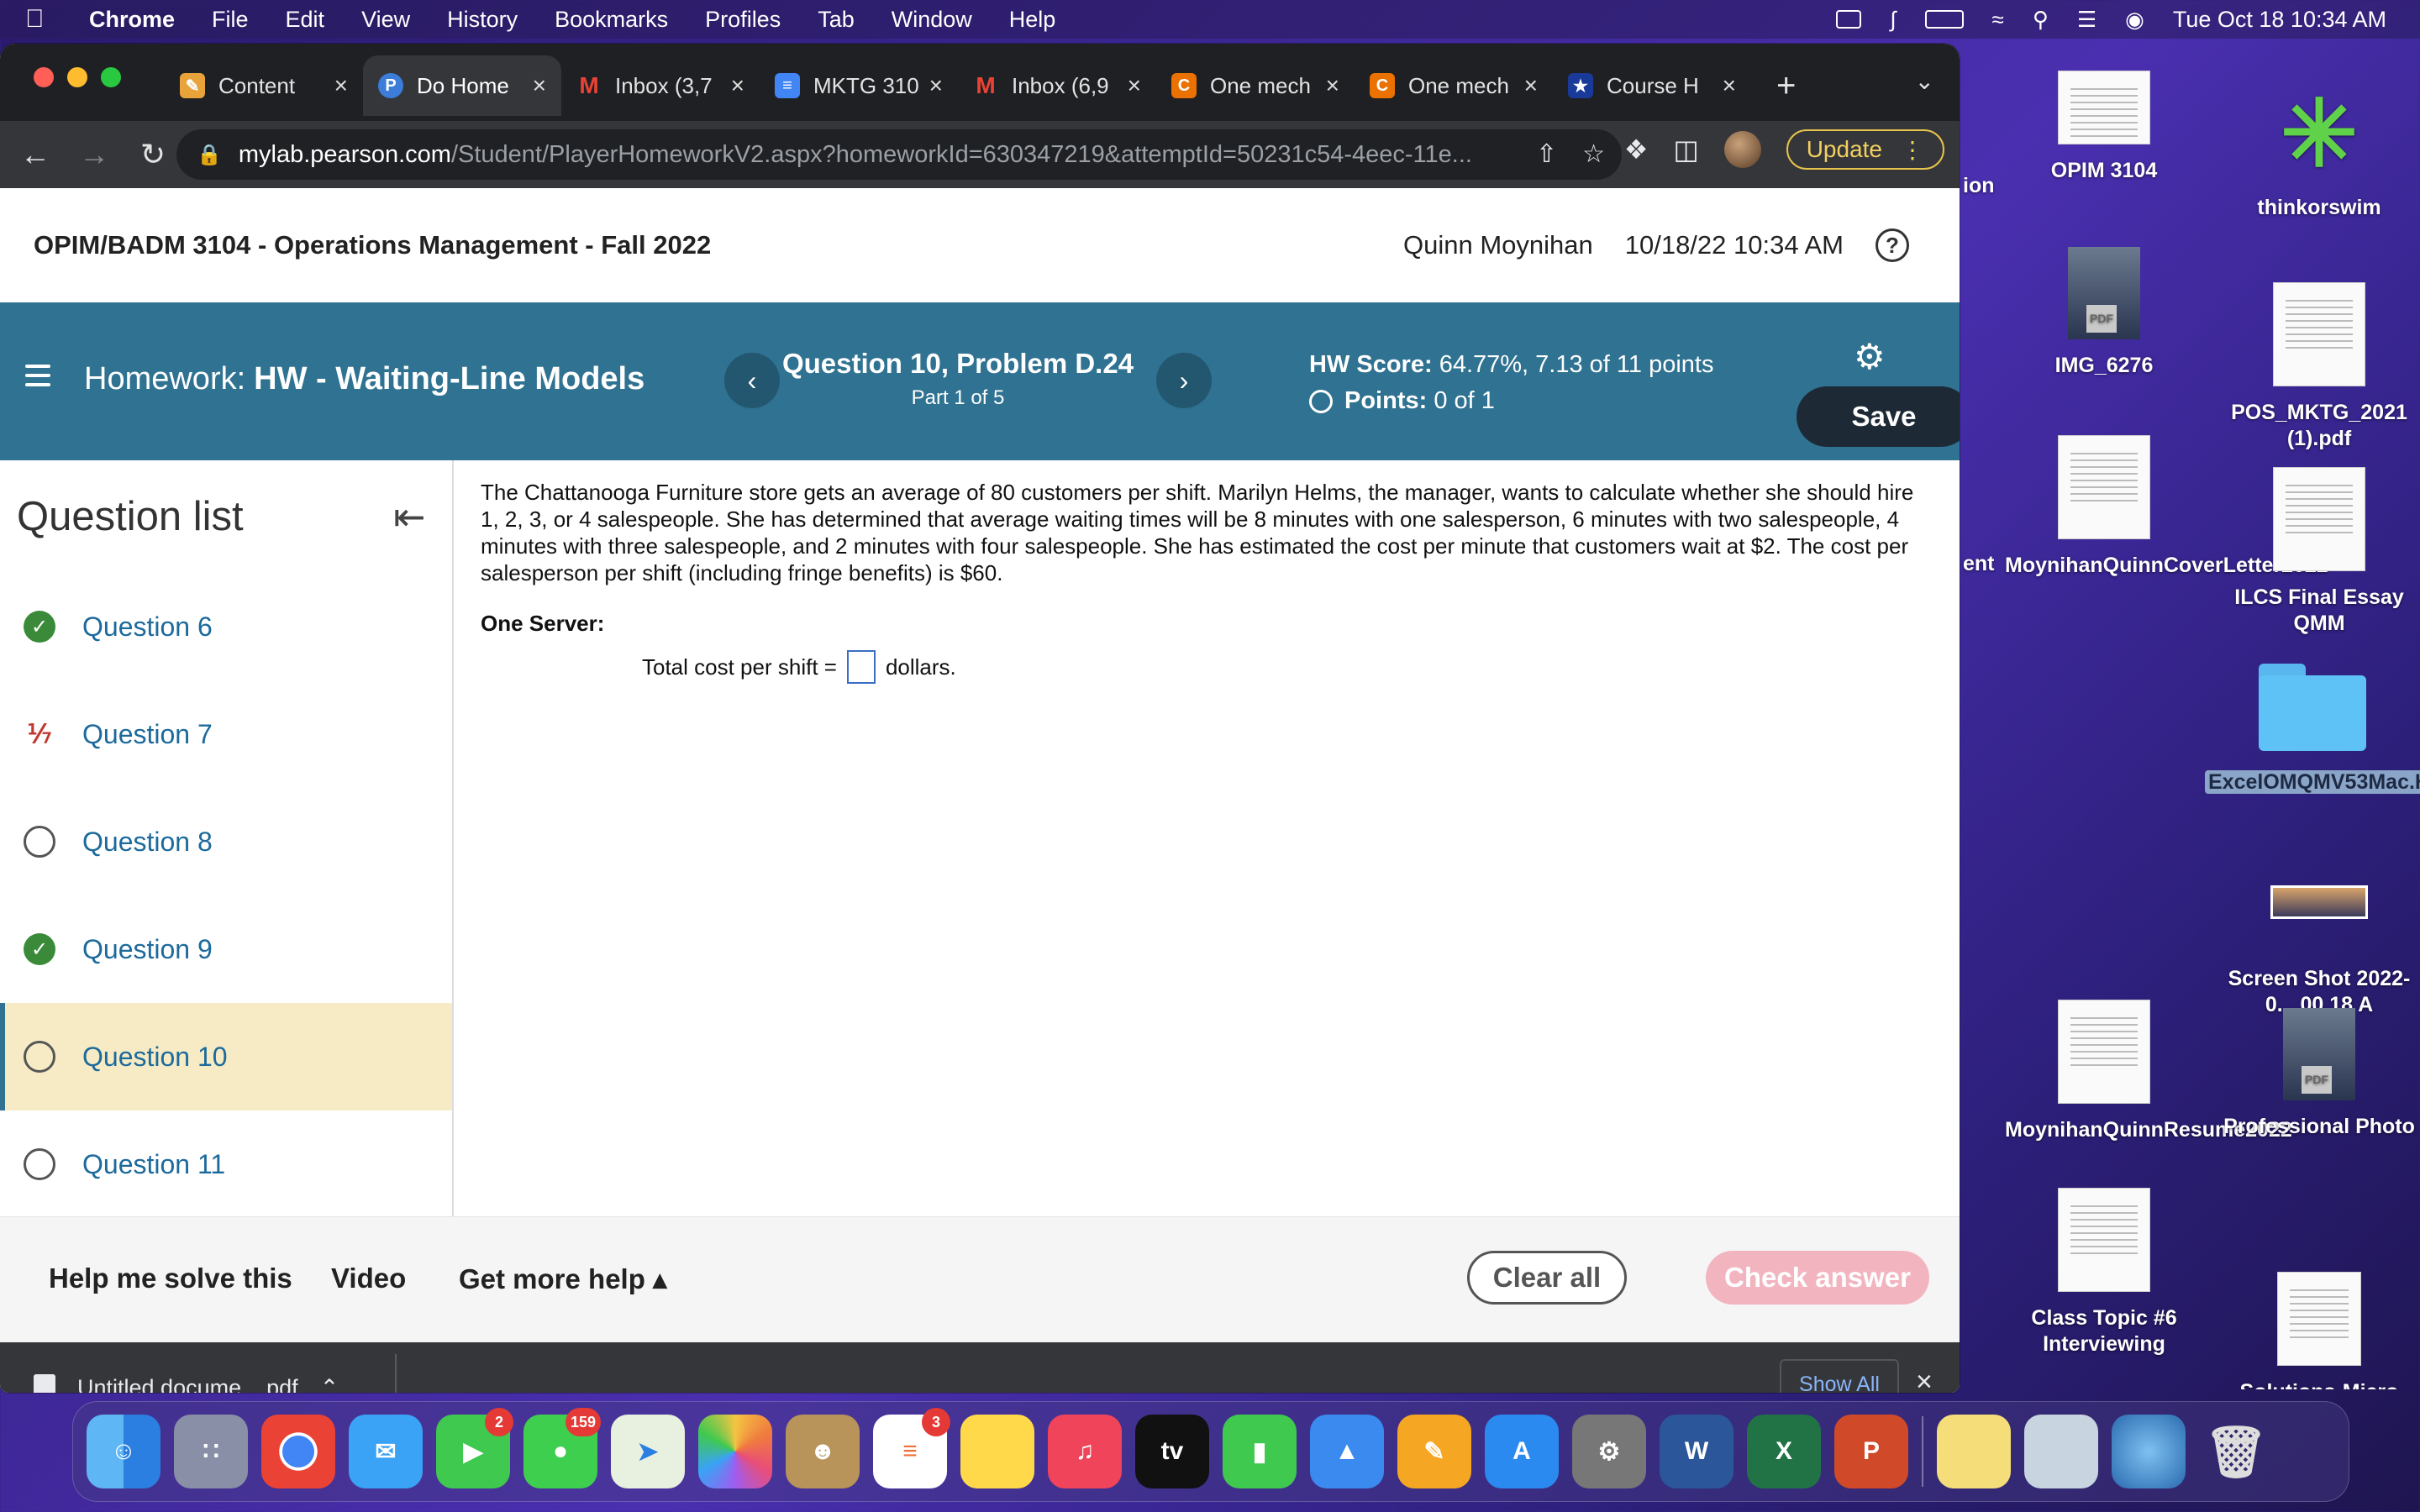 Image resolution: width=2420 pixels, height=1512 pixels. What do you see at coordinates (1184, 380) in the screenshot?
I see `next-question-button: ›` at bounding box center [1184, 380].